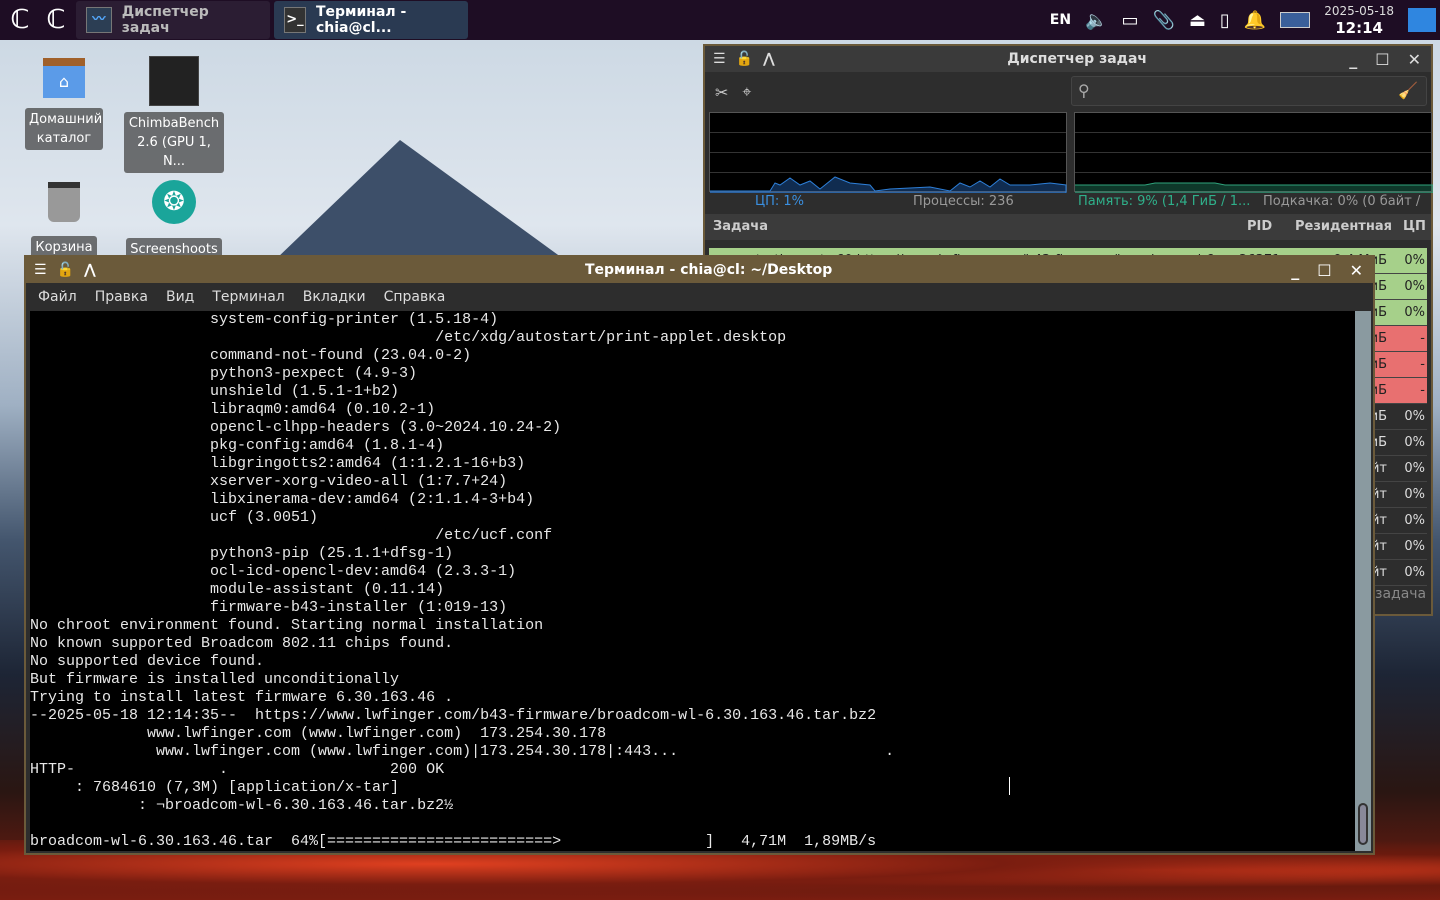 Image resolution: width=1440 pixels, height=900 pixels. I want to click on terminal-line: module-assistant (0.11.14), so click(237, 589).